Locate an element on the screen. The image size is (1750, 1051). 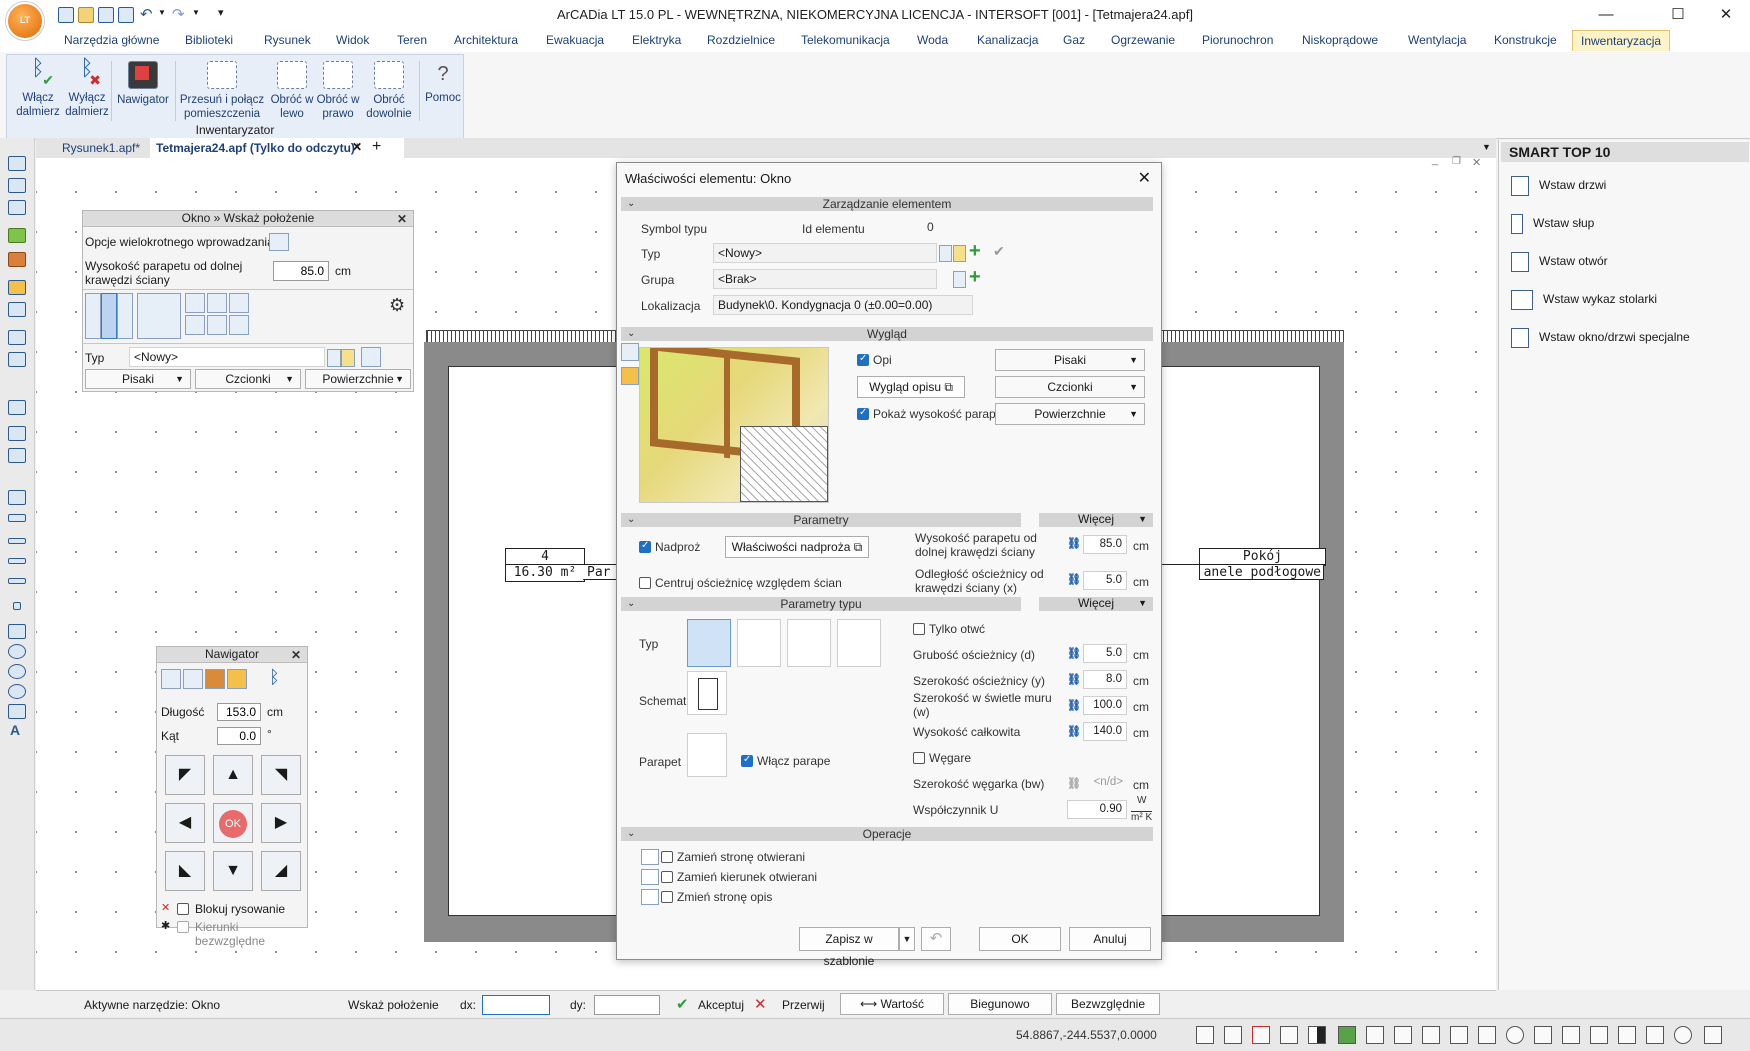
dots-toggle-icon is located at coordinates (1431, 1035).